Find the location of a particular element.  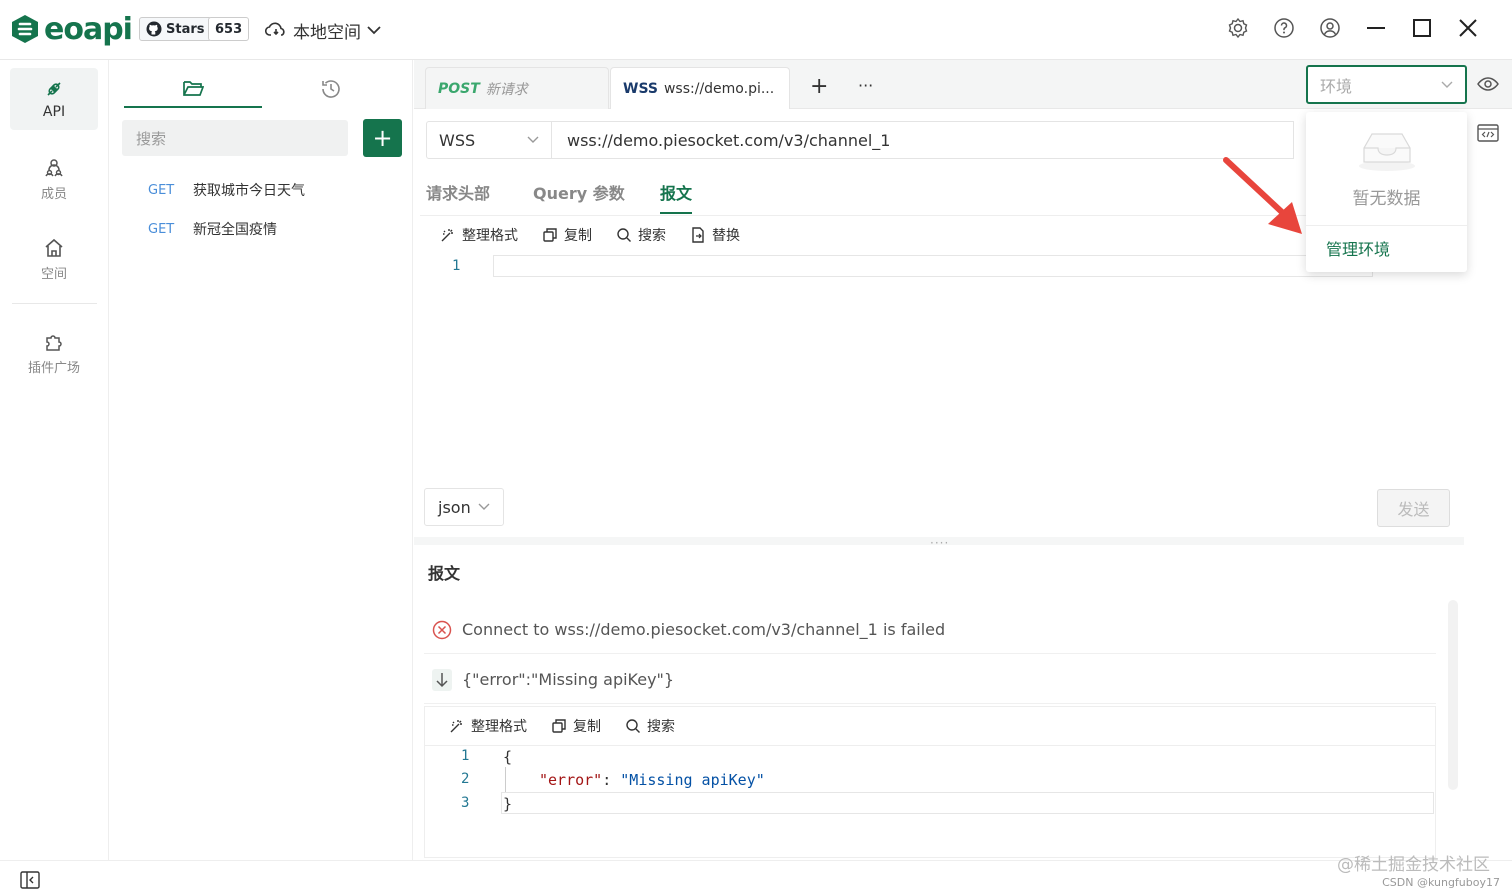

replace-icon is located at coordinates (698, 235).